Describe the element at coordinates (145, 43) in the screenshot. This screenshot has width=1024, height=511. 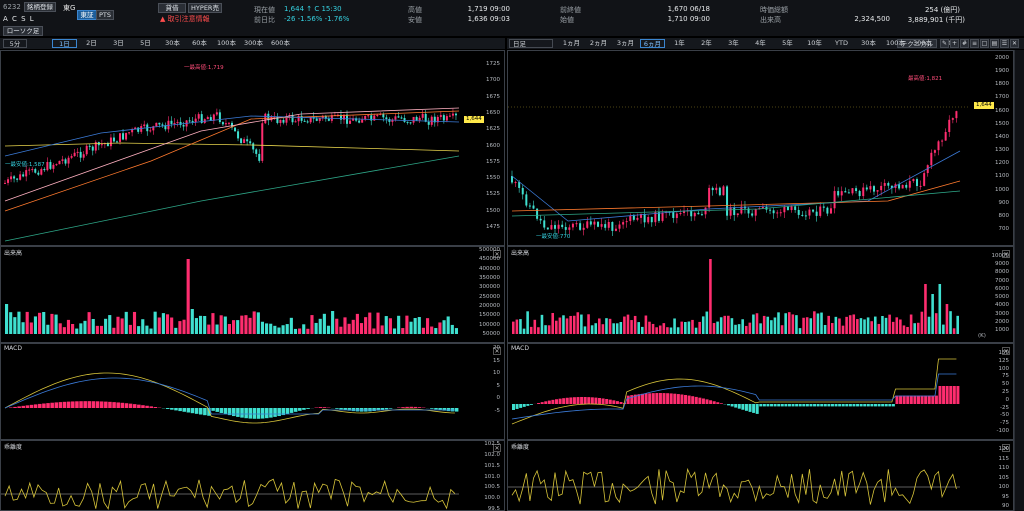
I see `left-period-tab: 5日` at that location.